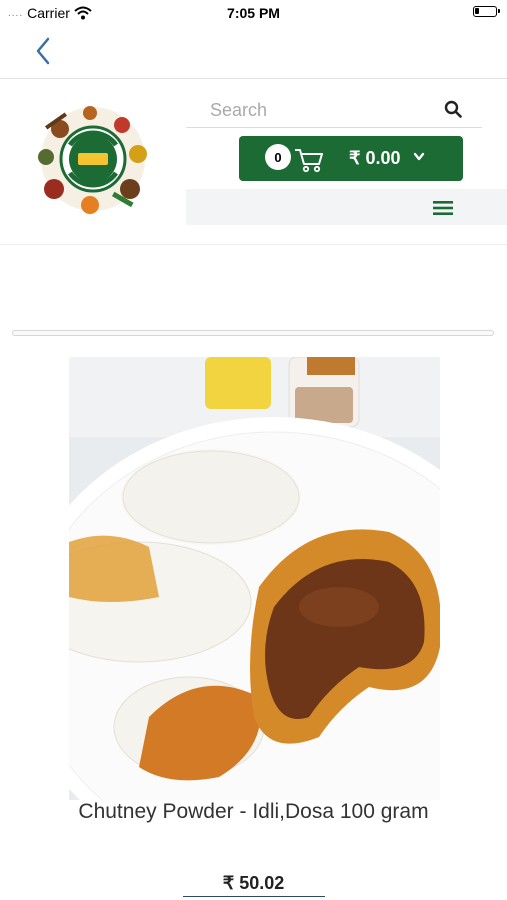 Image resolution: width=507 pixels, height=900 pixels. What do you see at coordinates (346, 207) in the screenshot?
I see `menu-bar` at bounding box center [346, 207].